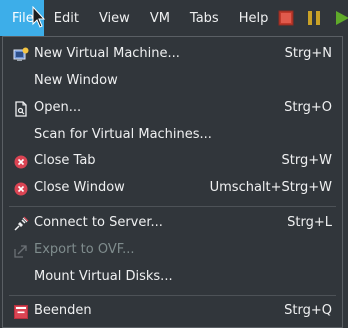  What do you see at coordinates (66, 18) in the screenshot?
I see `menu-edit: Edit` at bounding box center [66, 18].